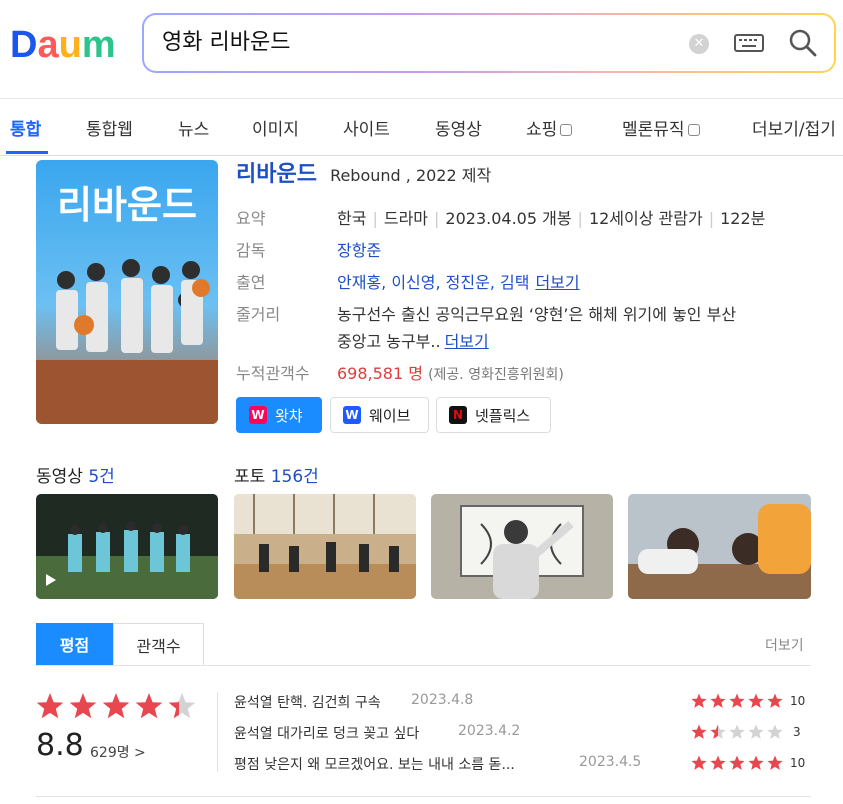 Image resolution: width=843 pixels, height=804 pixels. What do you see at coordinates (389, 341) in the screenshot?
I see `plot-line2: 중앙고 농구부..` at bounding box center [389, 341].